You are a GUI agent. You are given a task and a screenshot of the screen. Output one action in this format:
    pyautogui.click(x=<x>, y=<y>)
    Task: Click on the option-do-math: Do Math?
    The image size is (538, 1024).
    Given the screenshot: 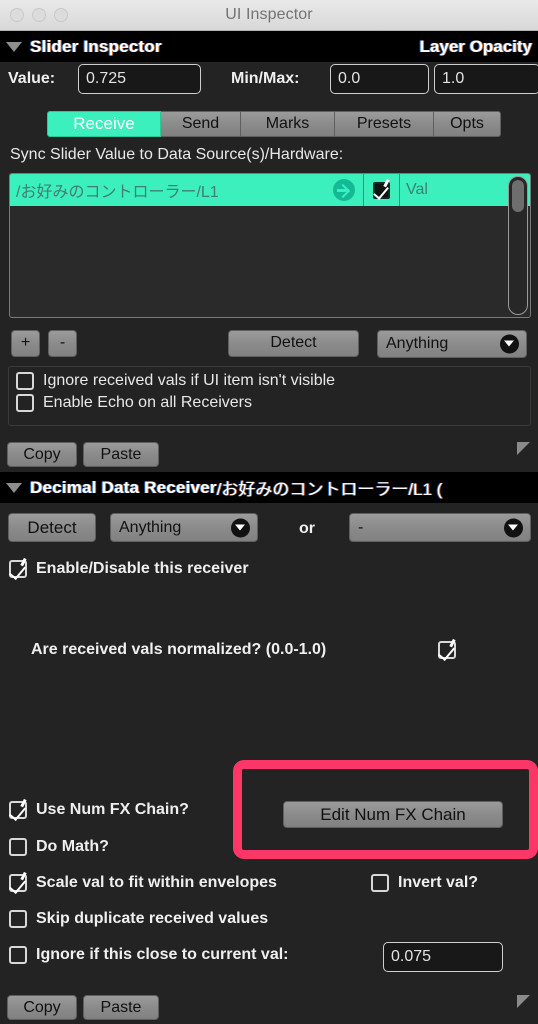 What is the action you would take?
    pyautogui.click(x=59, y=847)
    